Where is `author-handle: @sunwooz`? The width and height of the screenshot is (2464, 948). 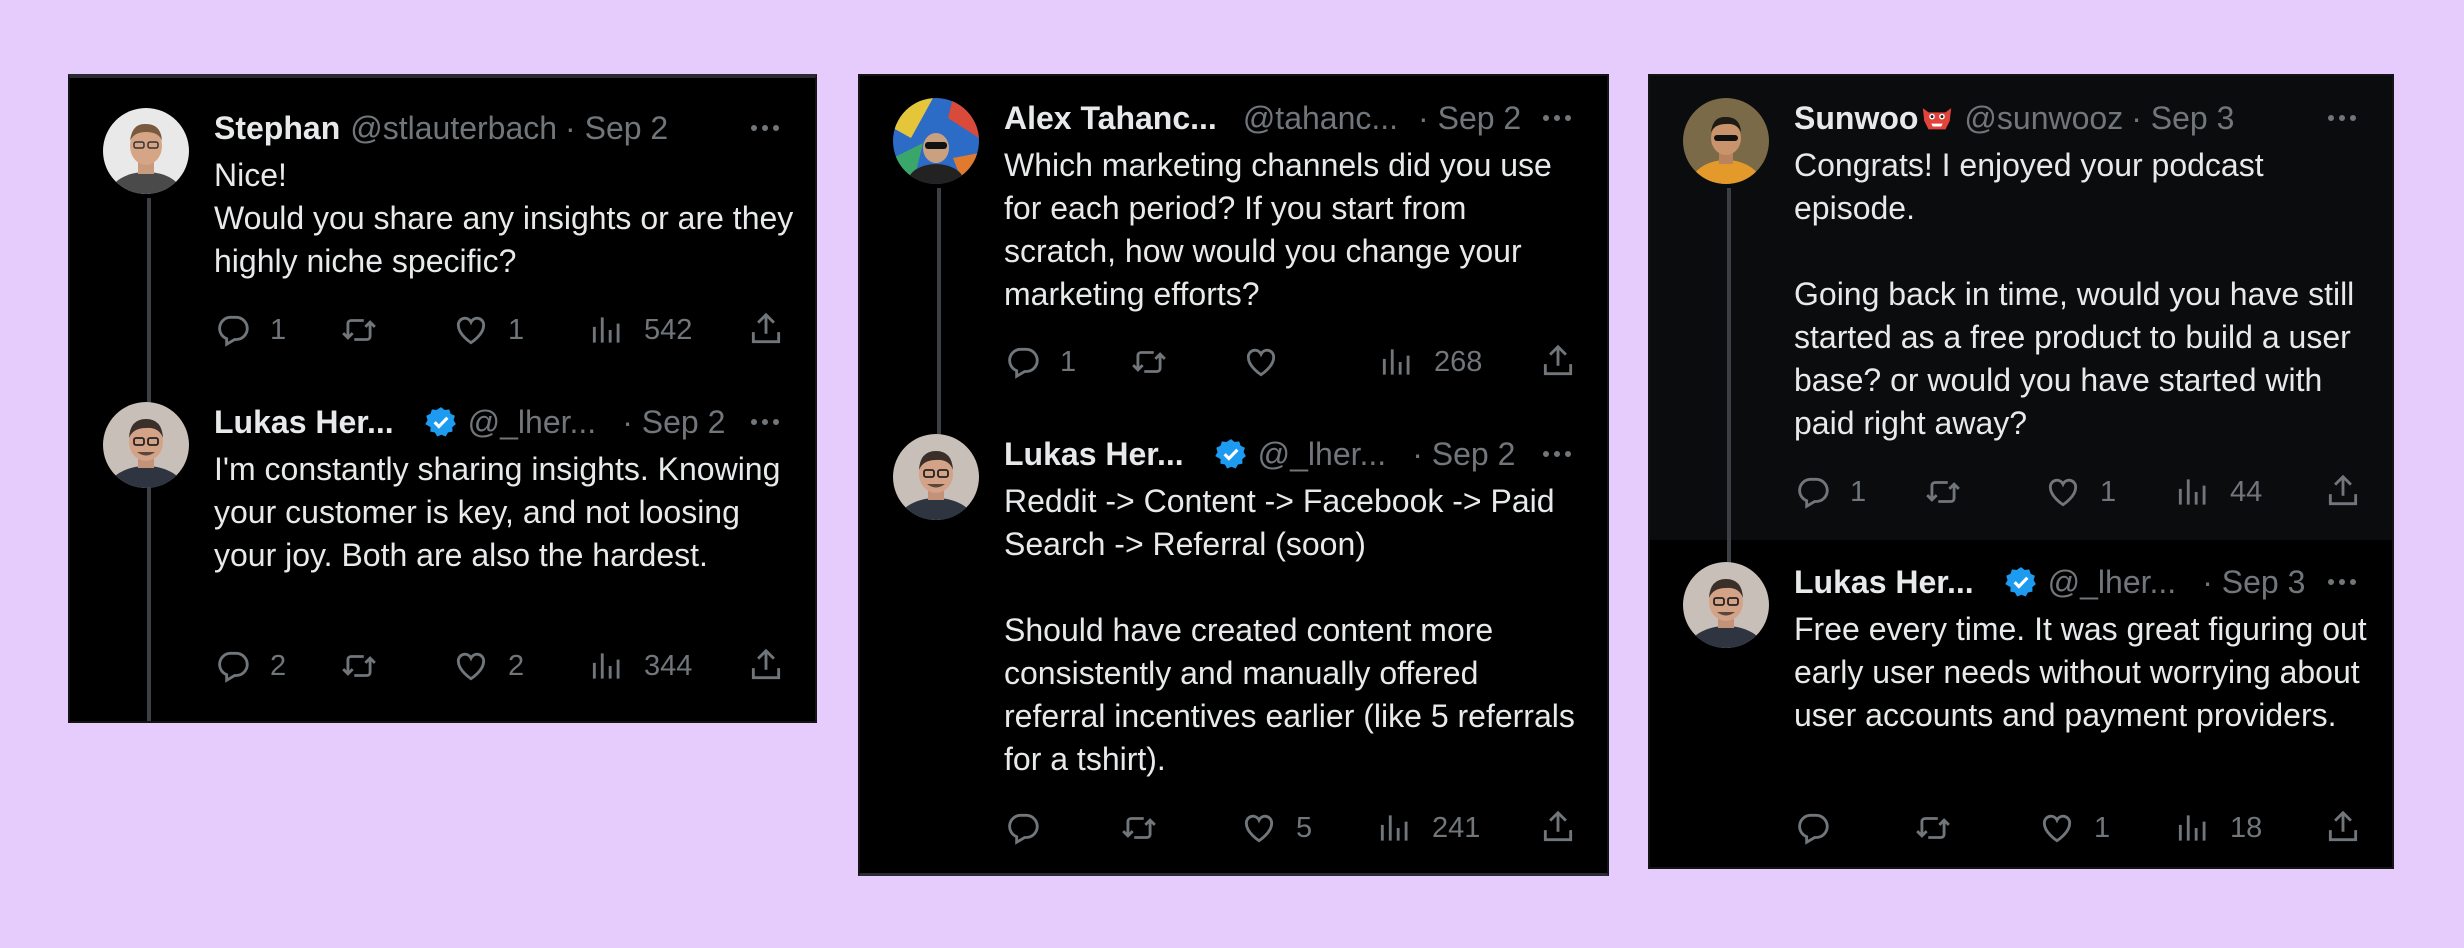 author-handle: @sunwooz is located at coordinates (2043, 118).